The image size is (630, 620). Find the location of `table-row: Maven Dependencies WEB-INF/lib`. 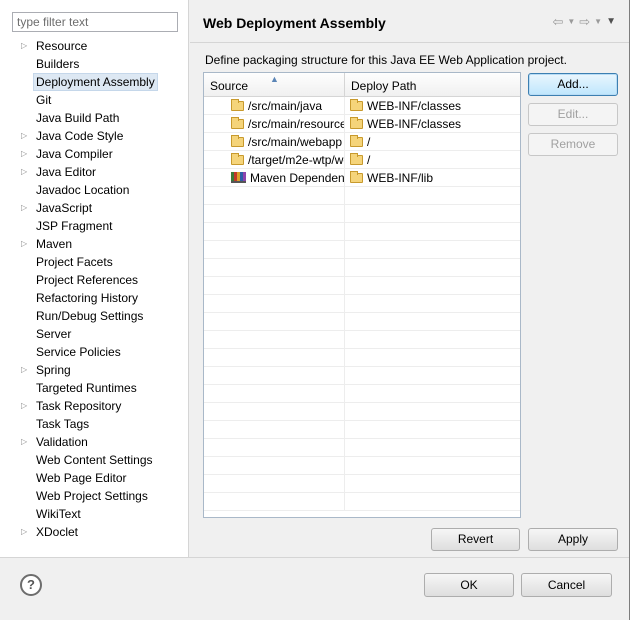

table-row: Maven Dependencies WEB-INF/lib is located at coordinates (362, 178).